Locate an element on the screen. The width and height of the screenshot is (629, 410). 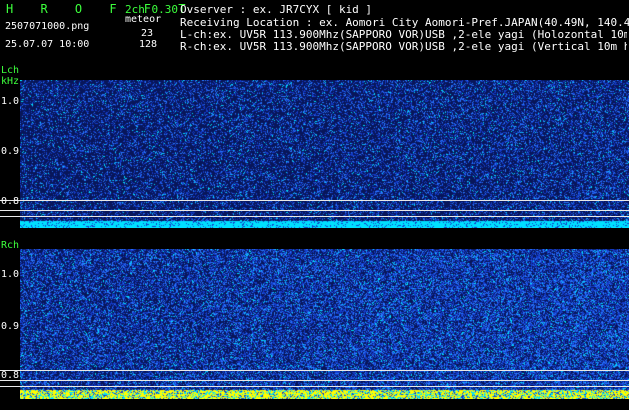
lch-freq-label: 1.0 is located at coordinates (10, 101).